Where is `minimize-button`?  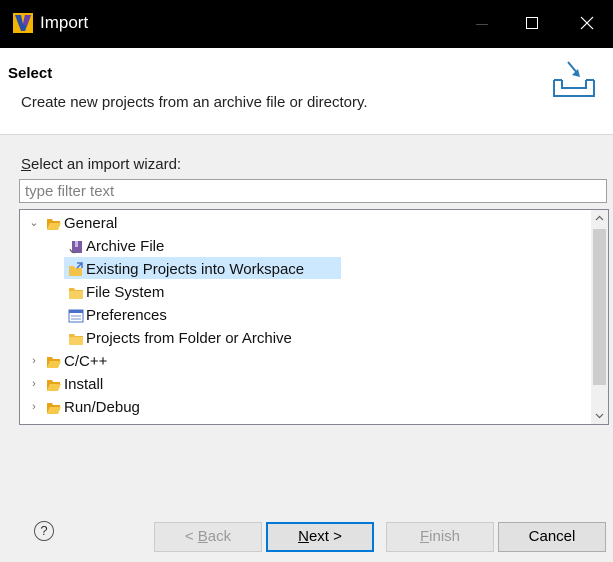 minimize-button is located at coordinates (483, 24).